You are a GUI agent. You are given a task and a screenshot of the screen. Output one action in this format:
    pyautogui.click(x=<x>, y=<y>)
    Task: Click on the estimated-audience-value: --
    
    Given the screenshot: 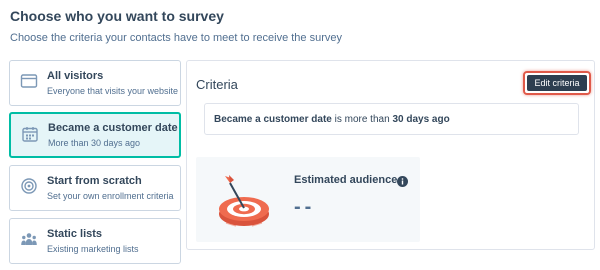 What is the action you would take?
    pyautogui.click(x=305, y=207)
    